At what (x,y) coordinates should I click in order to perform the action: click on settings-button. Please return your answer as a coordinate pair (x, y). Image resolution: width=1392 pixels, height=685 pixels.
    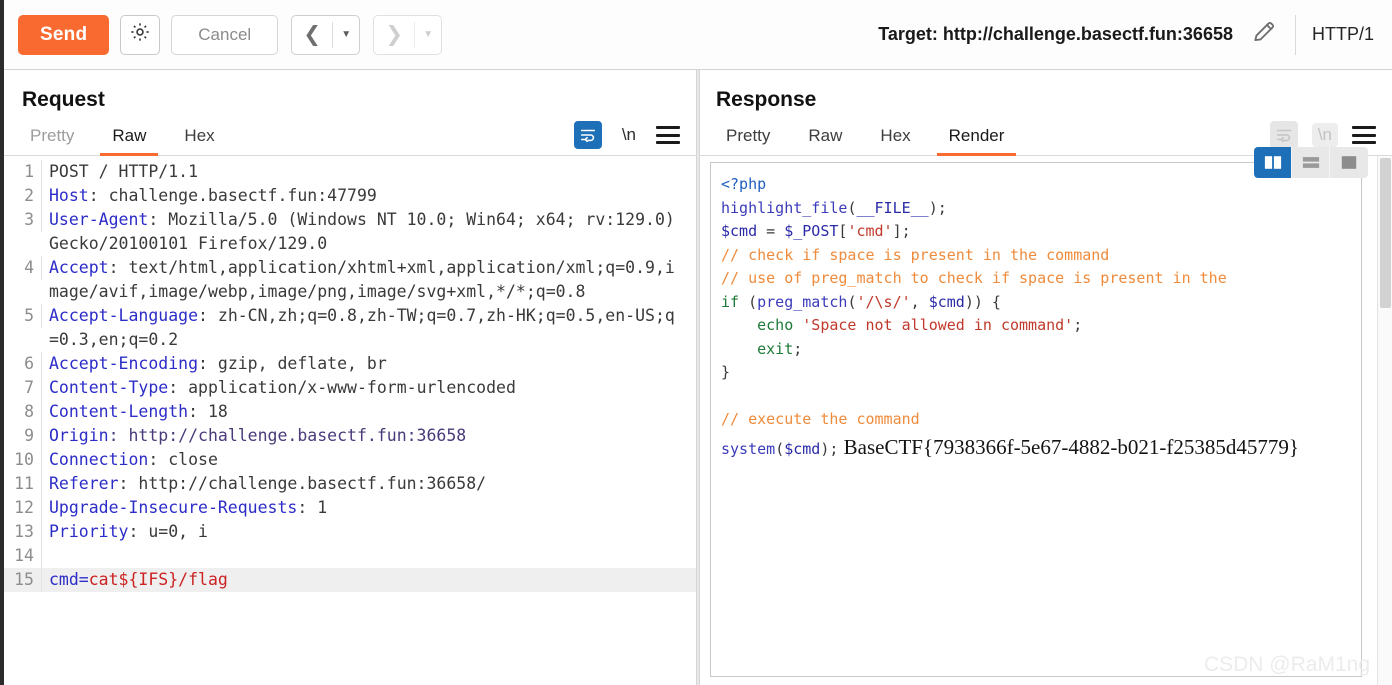
    Looking at the image, I should click on (140, 34).